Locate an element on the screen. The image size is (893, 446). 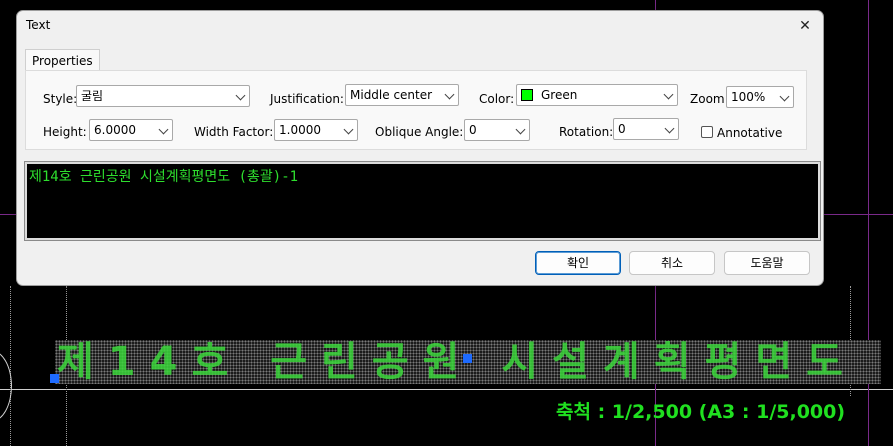
rotation-label: Rotation: is located at coordinates (586, 132).